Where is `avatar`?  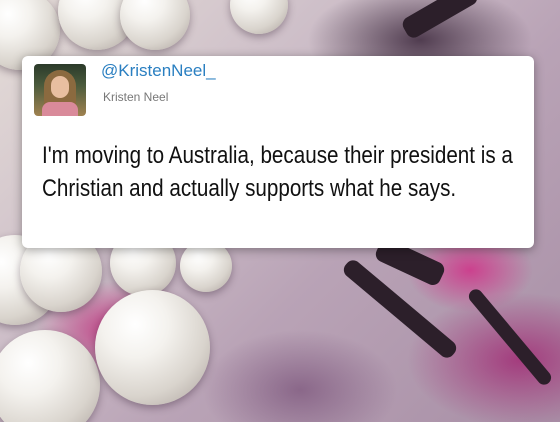
avatar is located at coordinates (60, 90).